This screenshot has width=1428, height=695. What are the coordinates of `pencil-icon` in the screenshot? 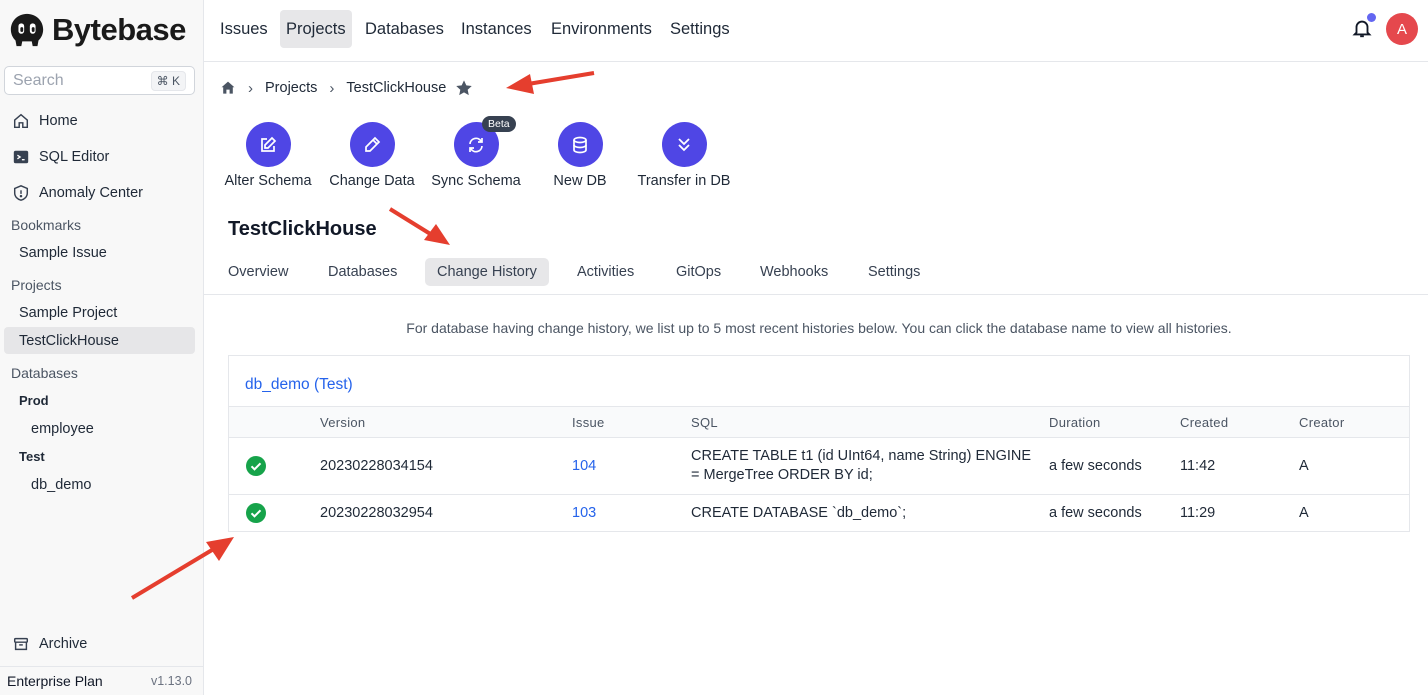 It's located at (373, 144).